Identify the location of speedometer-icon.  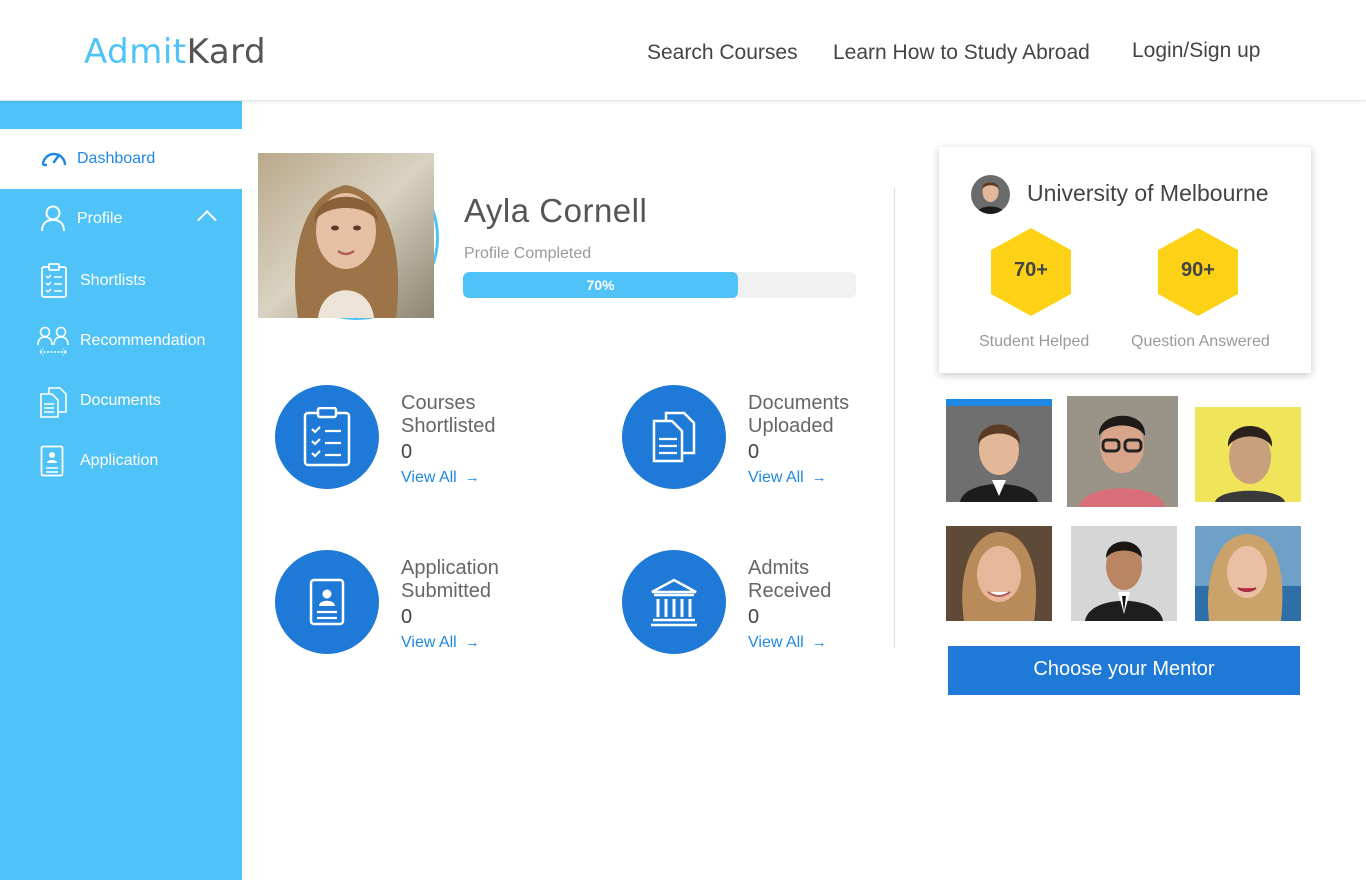
(54, 159).